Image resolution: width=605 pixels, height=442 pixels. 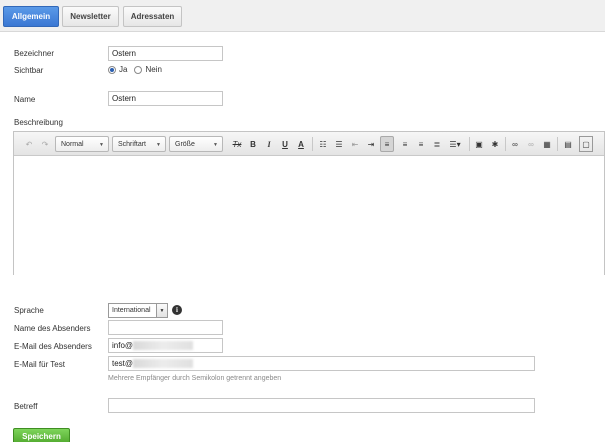 What do you see at coordinates (301, 144) in the screenshot?
I see `font-color-button: A` at bounding box center [301, 144].